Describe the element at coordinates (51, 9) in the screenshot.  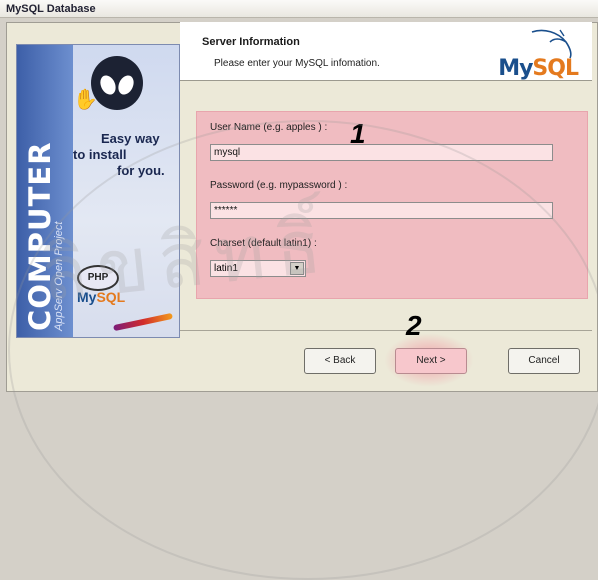
I see `window-title: MySQL Database` at that location.